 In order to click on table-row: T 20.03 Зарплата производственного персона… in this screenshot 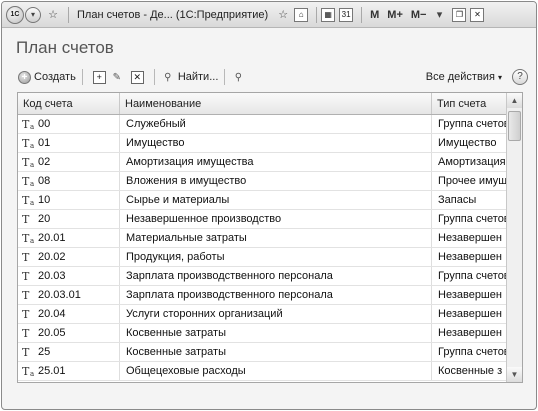, I will do `click(270, 276)`.